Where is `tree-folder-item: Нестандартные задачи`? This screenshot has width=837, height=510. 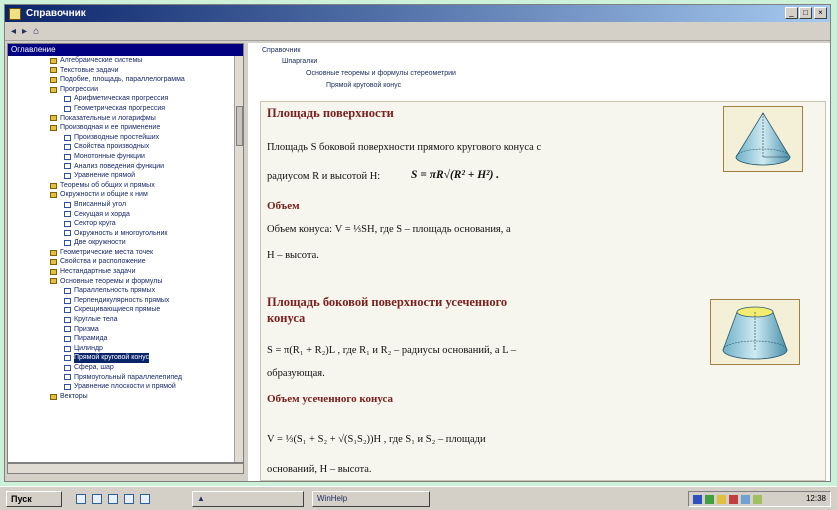
tree-folder-item: Нестандартные задачи is located at coordinates (125, 272).